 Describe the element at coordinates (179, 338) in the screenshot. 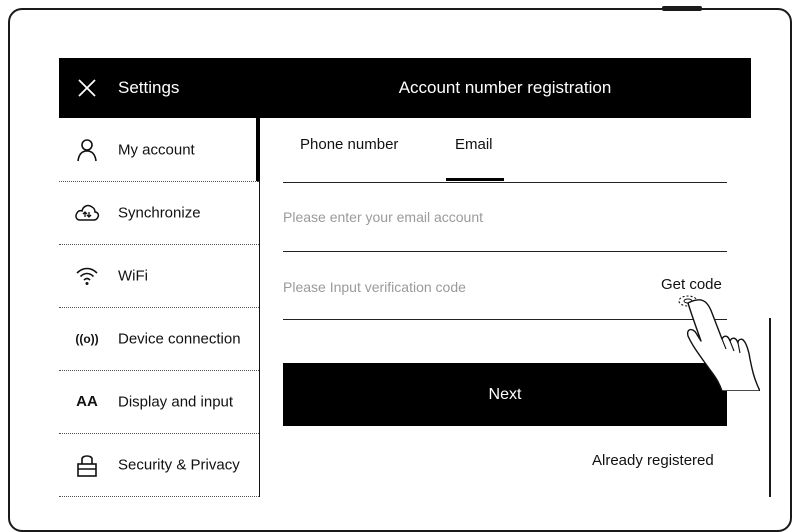

I see `sidebar-item-label: Device connection` at that location.